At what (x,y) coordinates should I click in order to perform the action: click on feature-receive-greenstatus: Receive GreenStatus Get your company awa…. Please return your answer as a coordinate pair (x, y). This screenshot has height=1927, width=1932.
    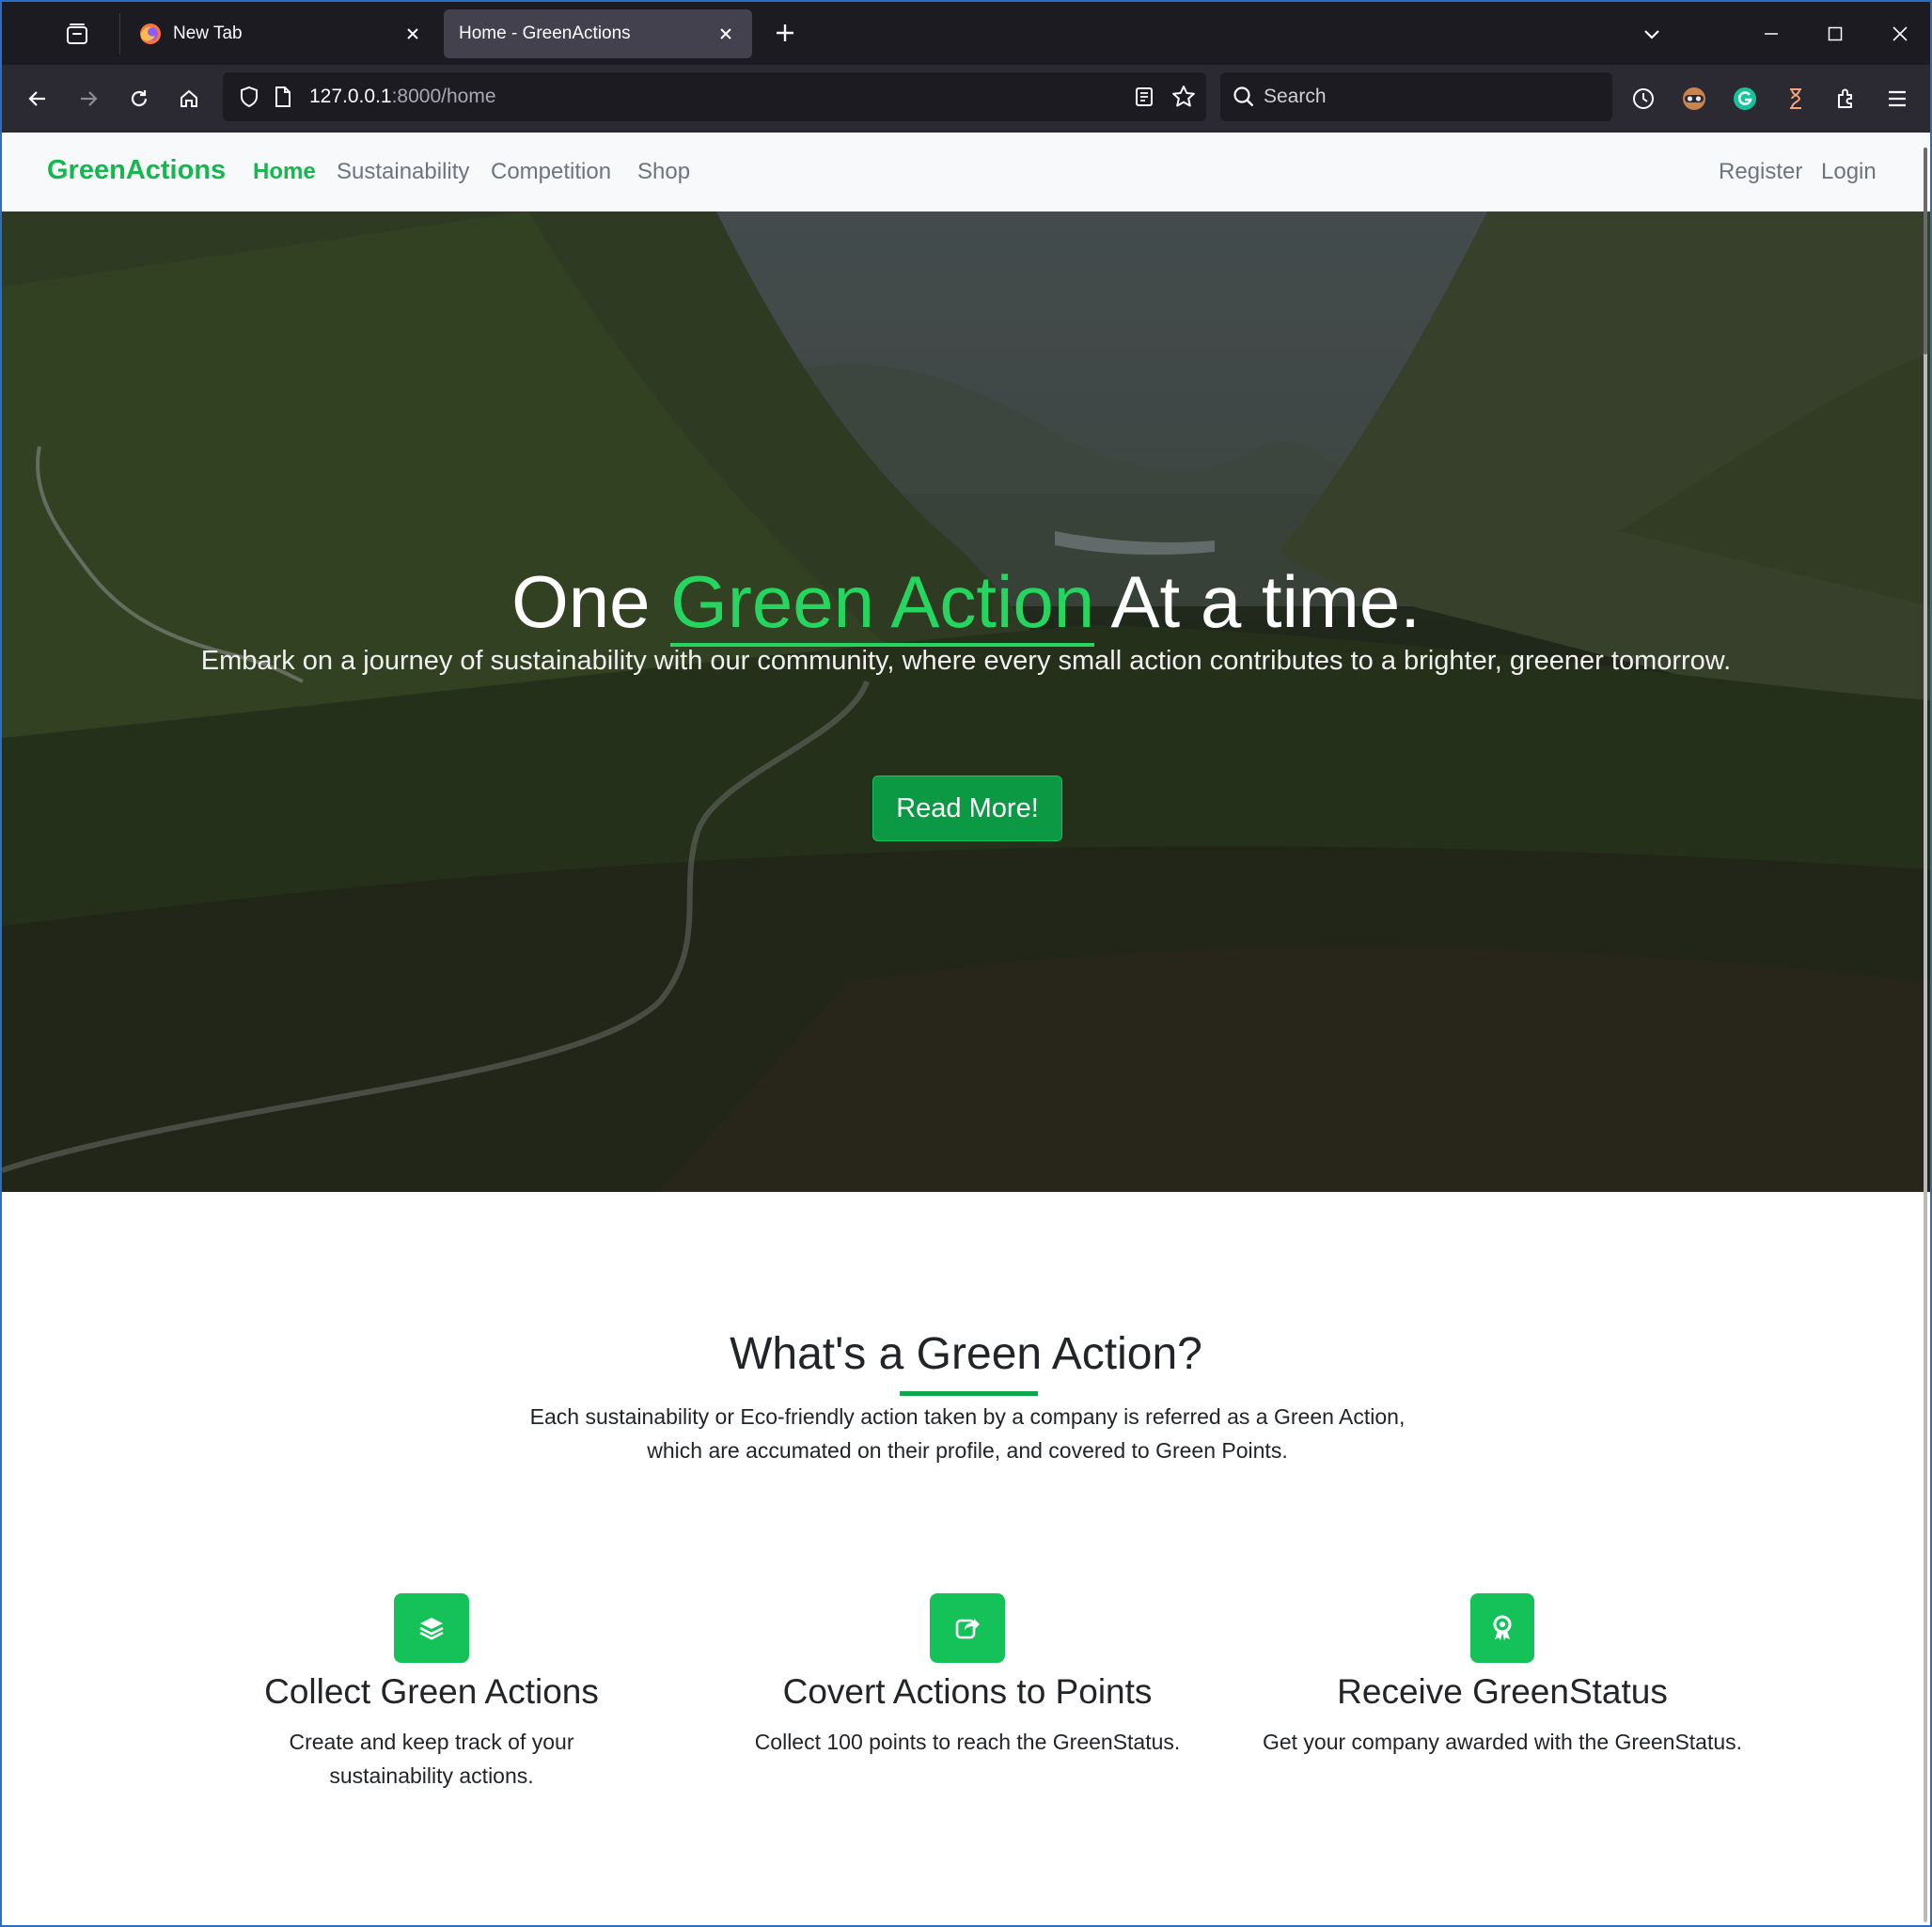
    Looking at the image, I should click on (1503, 1676).